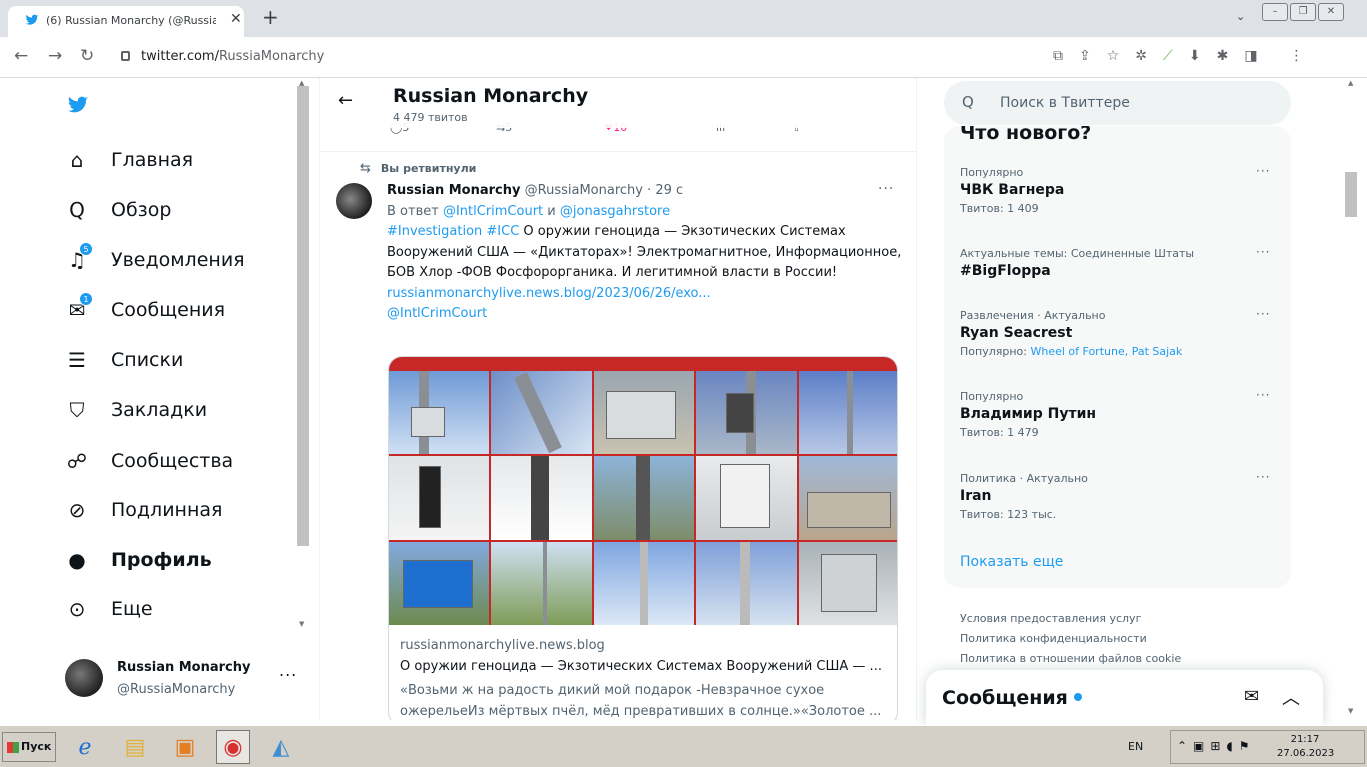 The image size is (1367, 767). Describe the element at coordinates (281, 747) in the screenshot. I see `app-icon: ◭` at that location.